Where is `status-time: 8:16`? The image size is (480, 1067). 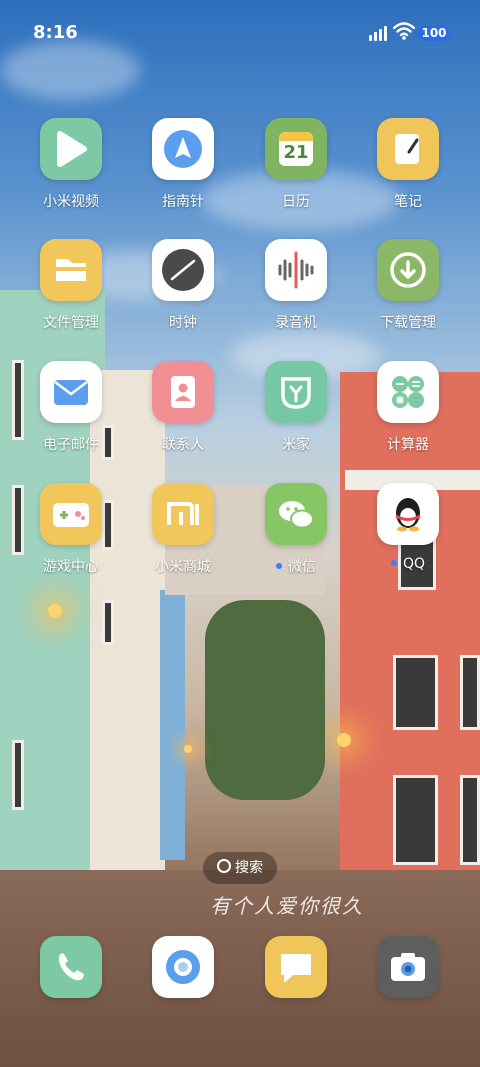
status-time: 8:16 is located at coordinates (55, 32).